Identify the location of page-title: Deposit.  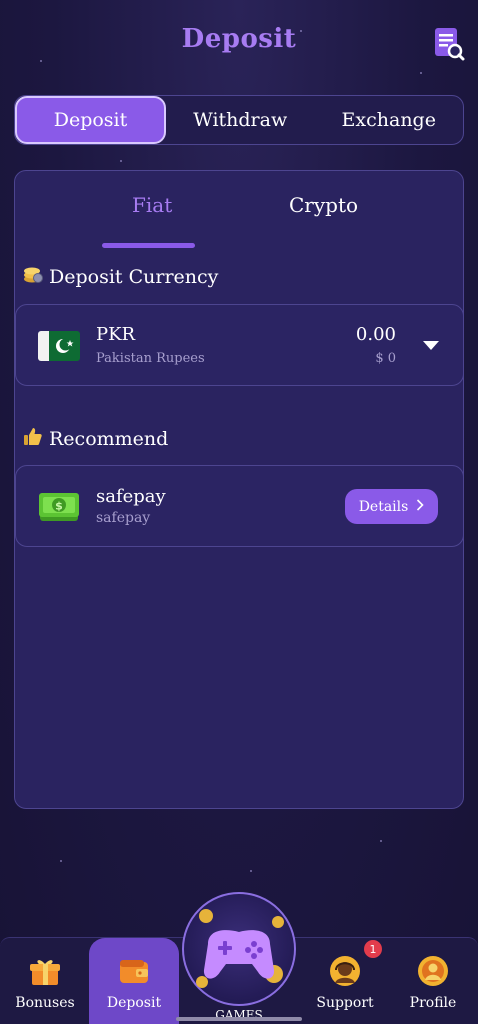
(239, 39).